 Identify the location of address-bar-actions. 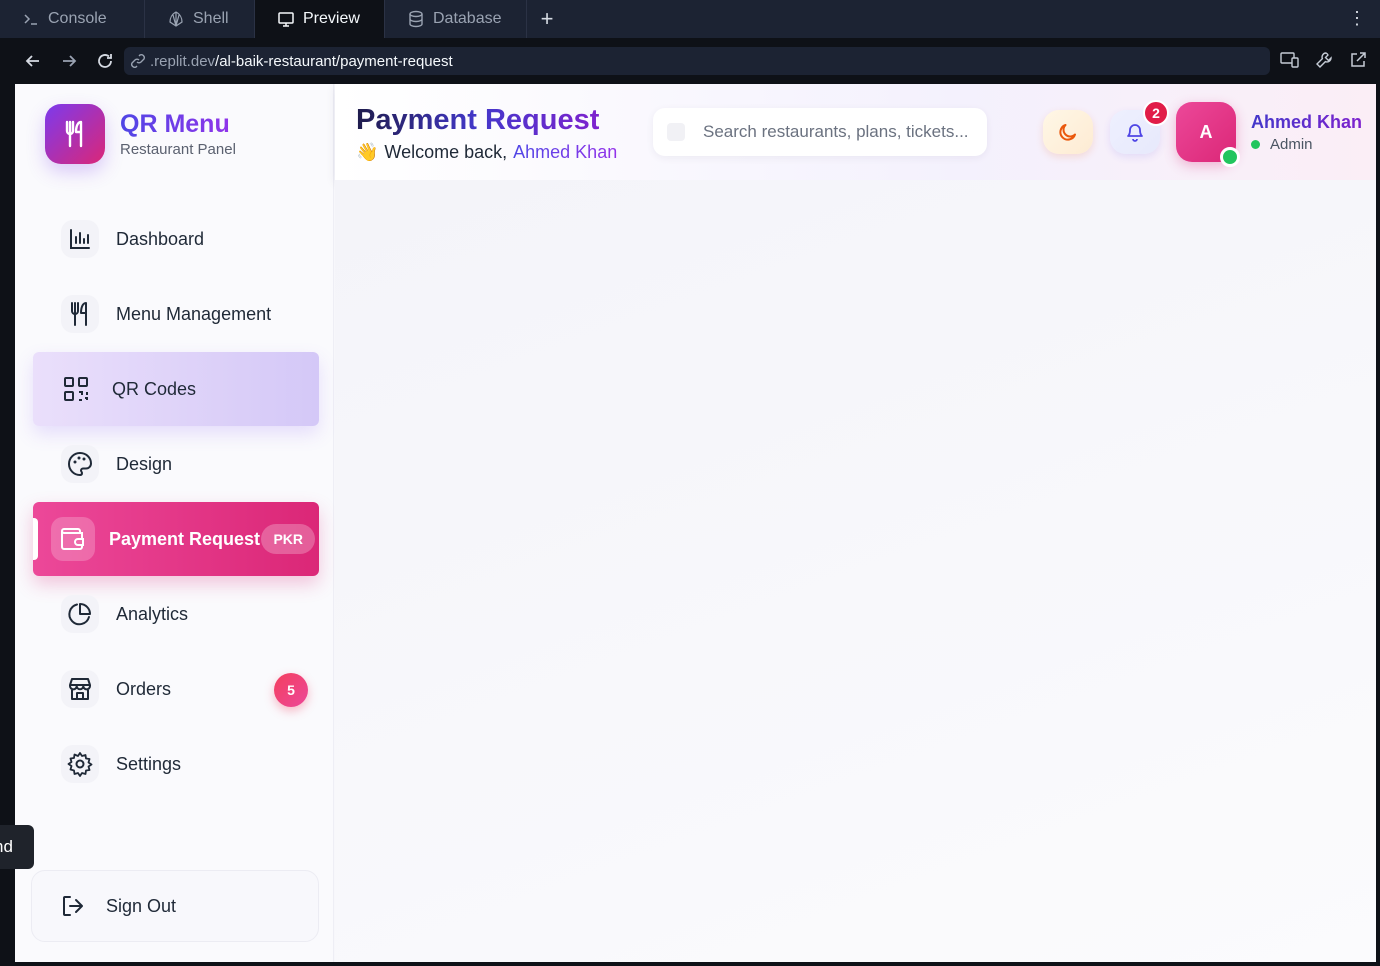
(1324, 60).